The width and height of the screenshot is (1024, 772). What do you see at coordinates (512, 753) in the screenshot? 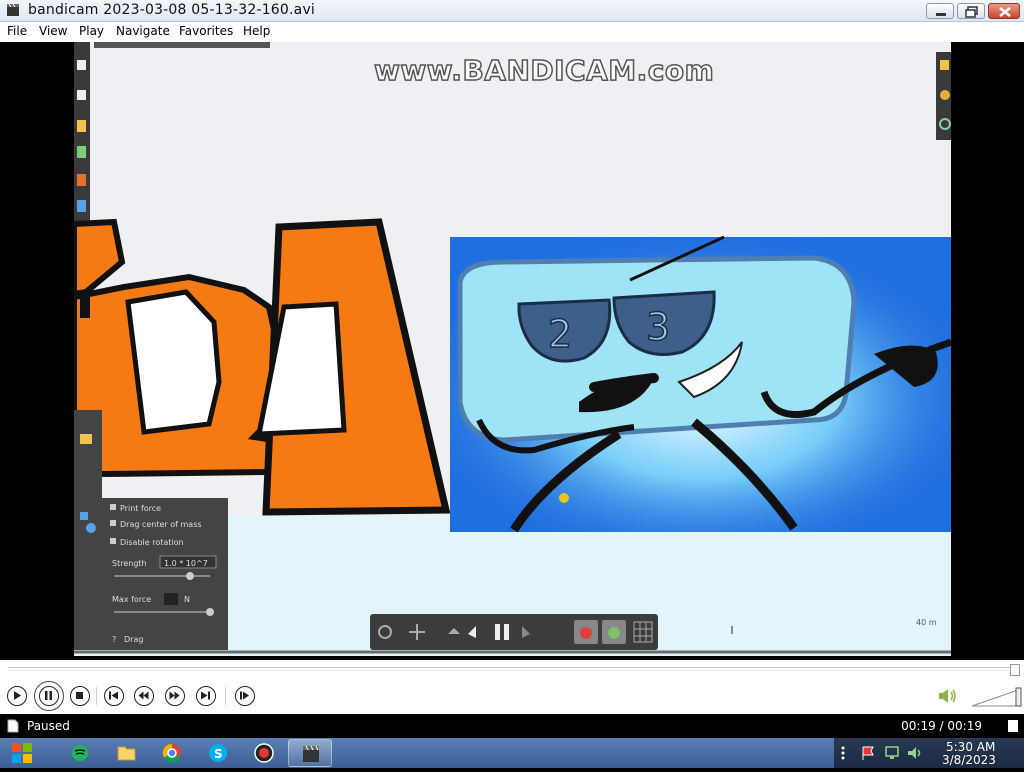
I see `taskbar: S 5:30 AM 3/8/2023` at bounding box center [512, 753].